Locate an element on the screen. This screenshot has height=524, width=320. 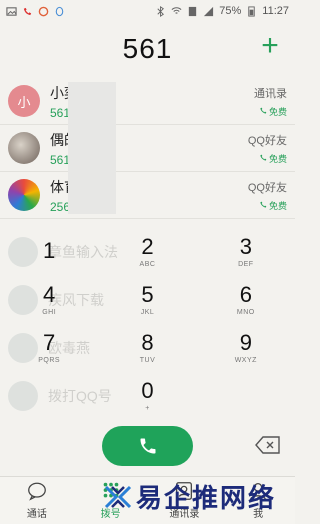
battery-percent: 75% is located at coordinates (230, 11).